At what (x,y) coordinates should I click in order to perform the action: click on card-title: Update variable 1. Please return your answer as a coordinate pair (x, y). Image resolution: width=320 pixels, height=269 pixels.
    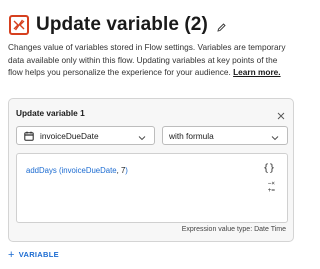
    Looking at the image, I should click on (50, 113).